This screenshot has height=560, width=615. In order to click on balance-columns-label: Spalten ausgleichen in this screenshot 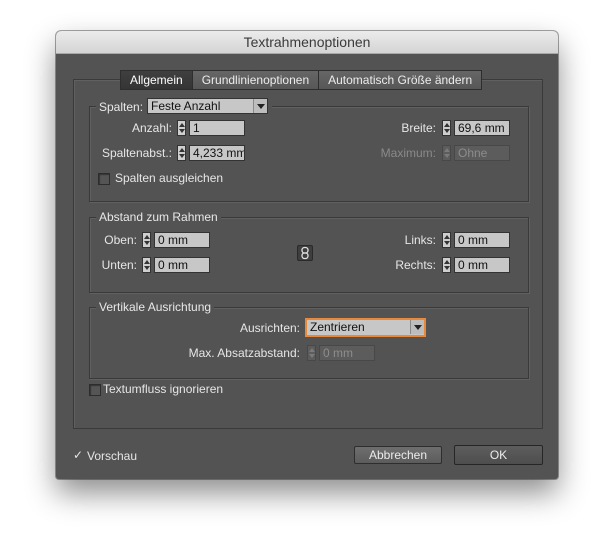, I will do `click(169, 178)`.